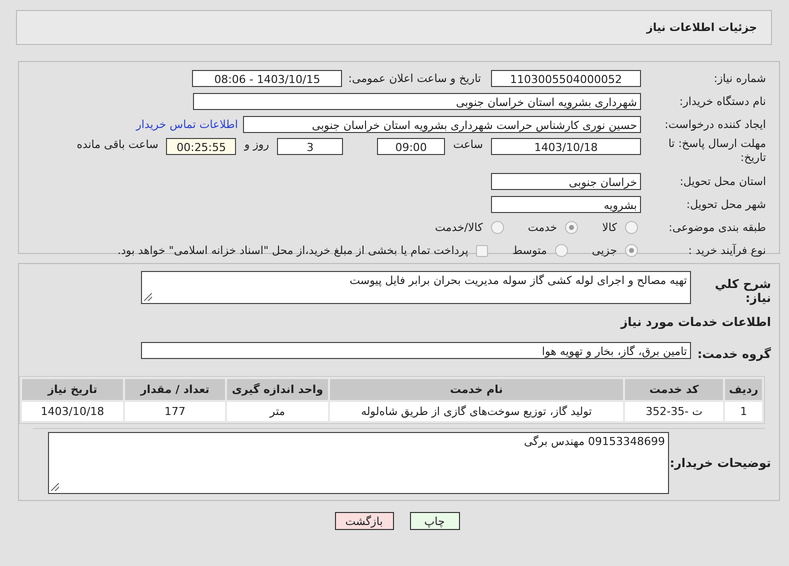 This screenshot has height=566, width=789. What do you see at coordinates (416, 287) in the screenshot?
I see `text-area: تهیه مصالح و اجرای لوله کشی گاز سوله مدیریت بحران برابر فایل پیوست` at bounding box center [416, 287].